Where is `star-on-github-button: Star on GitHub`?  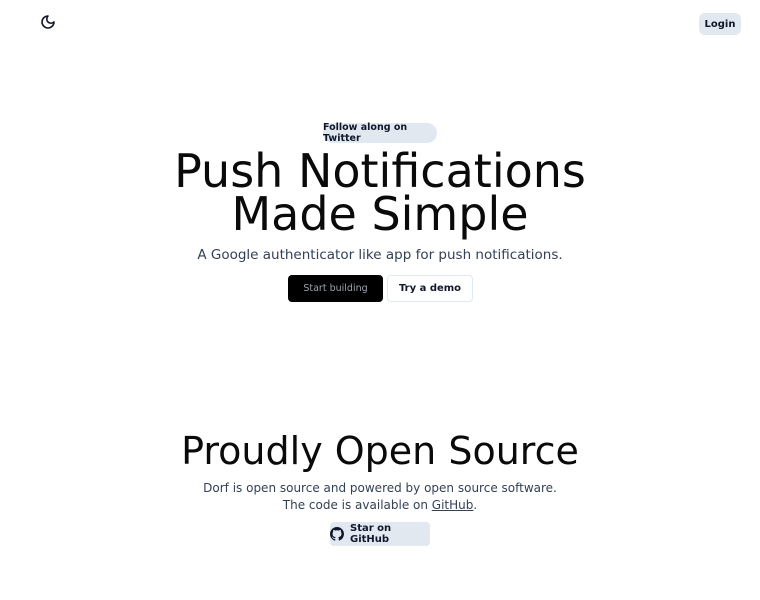
star-on-github-button: Star on GitHub is located at coordinates (380, 534).